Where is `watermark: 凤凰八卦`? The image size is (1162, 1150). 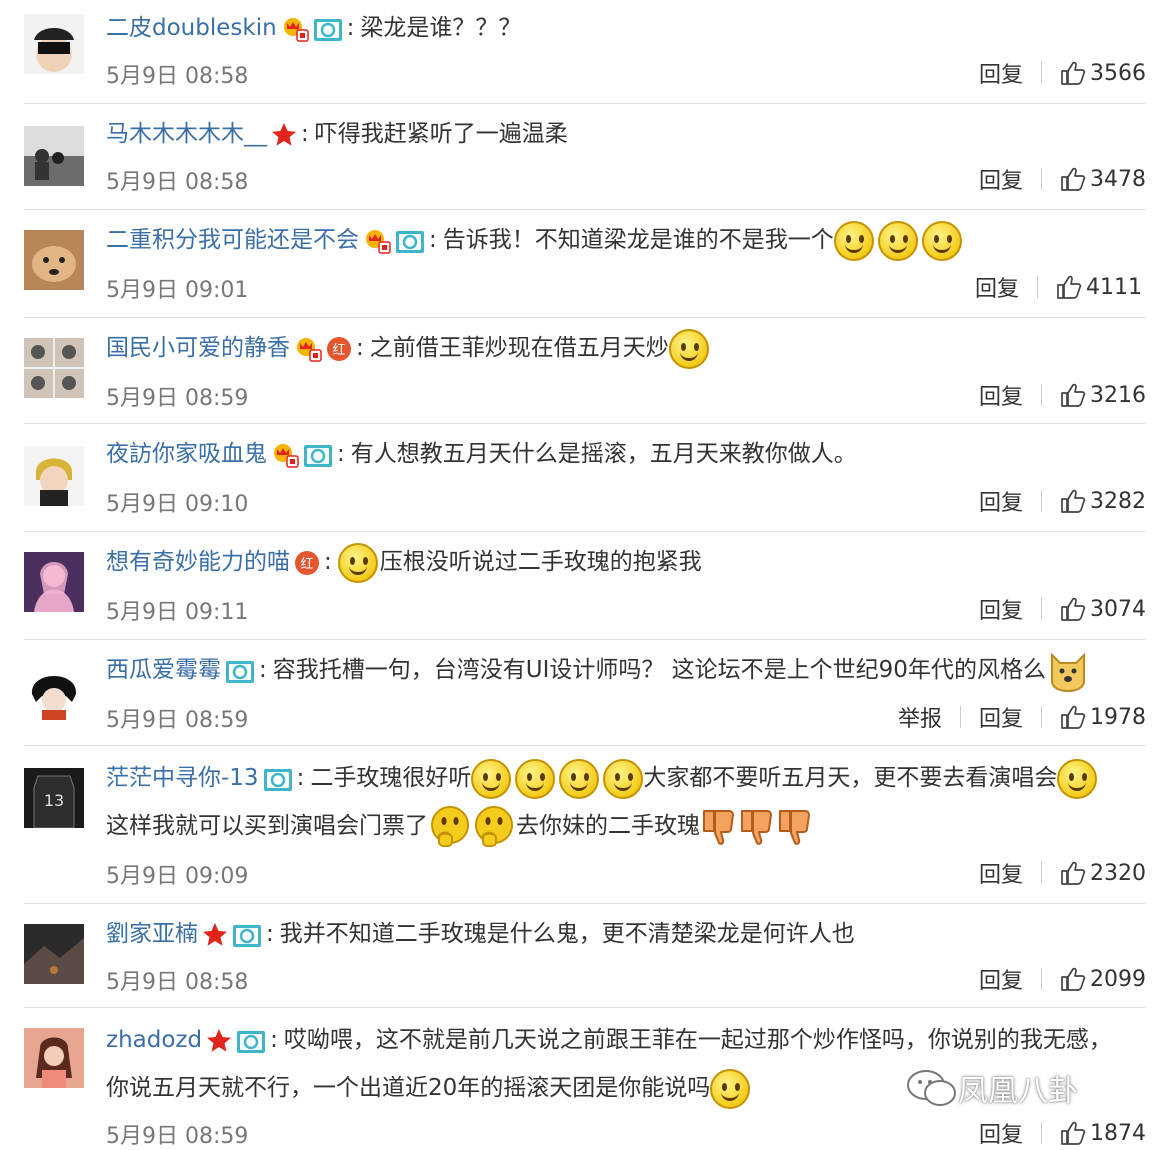
watermark: 凤凰八卦 is located at coordinates (992, 1088).